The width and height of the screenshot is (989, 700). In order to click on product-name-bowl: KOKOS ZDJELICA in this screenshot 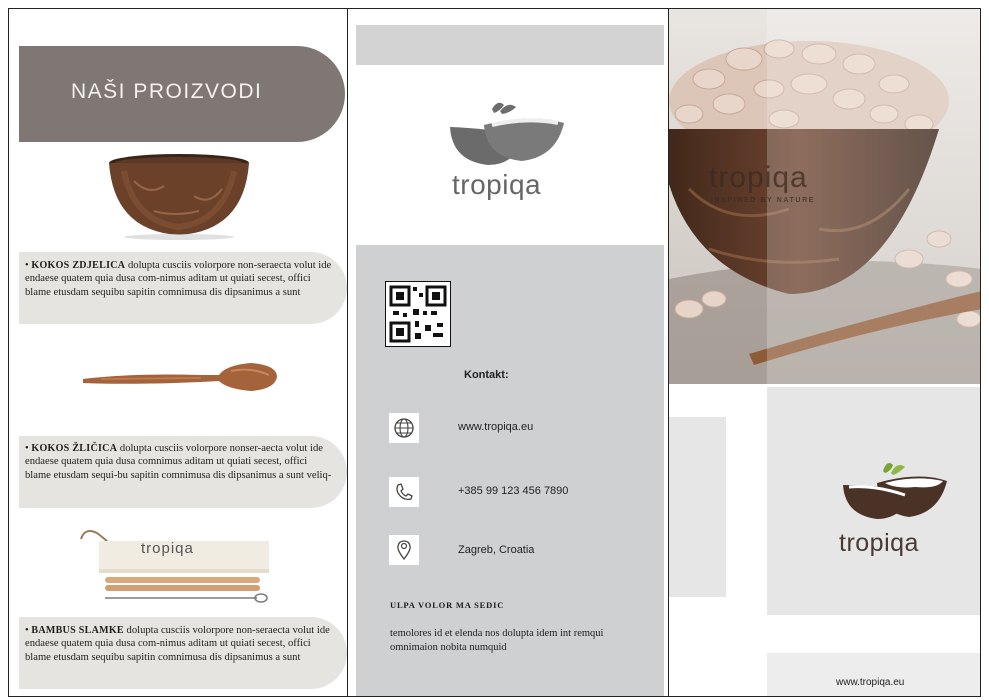, I will do `click(78, 265)`.